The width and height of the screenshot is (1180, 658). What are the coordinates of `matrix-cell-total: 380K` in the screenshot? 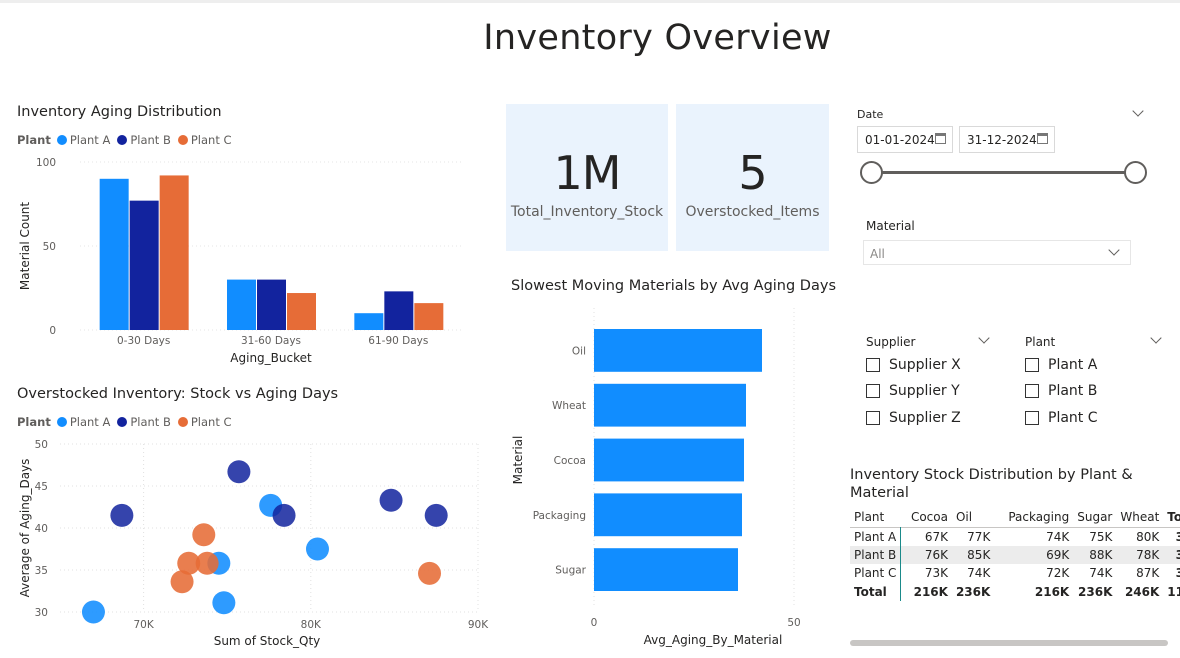 It's located at (1177, 573).